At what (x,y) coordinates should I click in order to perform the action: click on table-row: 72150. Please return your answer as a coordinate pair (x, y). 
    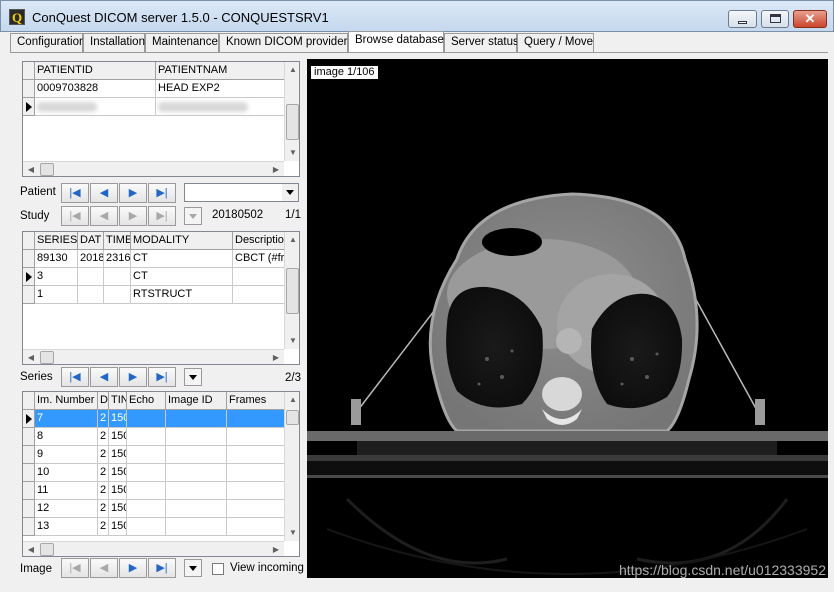
    Looking at the image, I should click on (154, 419).